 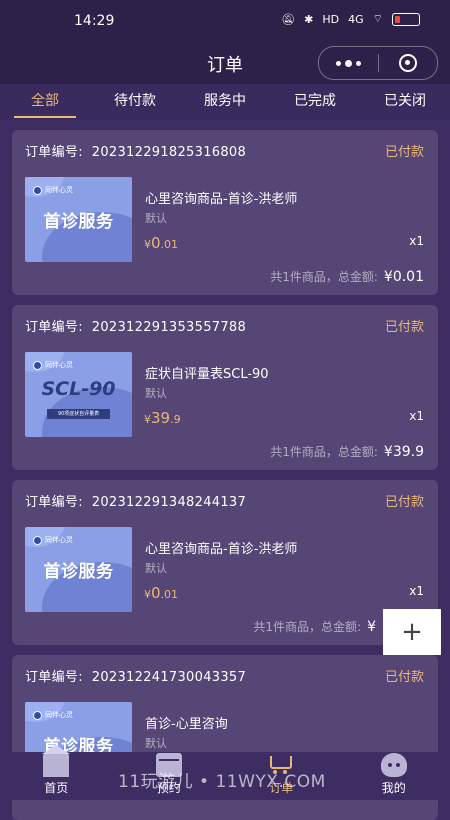 I want to click on tabbar-item-home: 首页, so click(x=56, y=776).